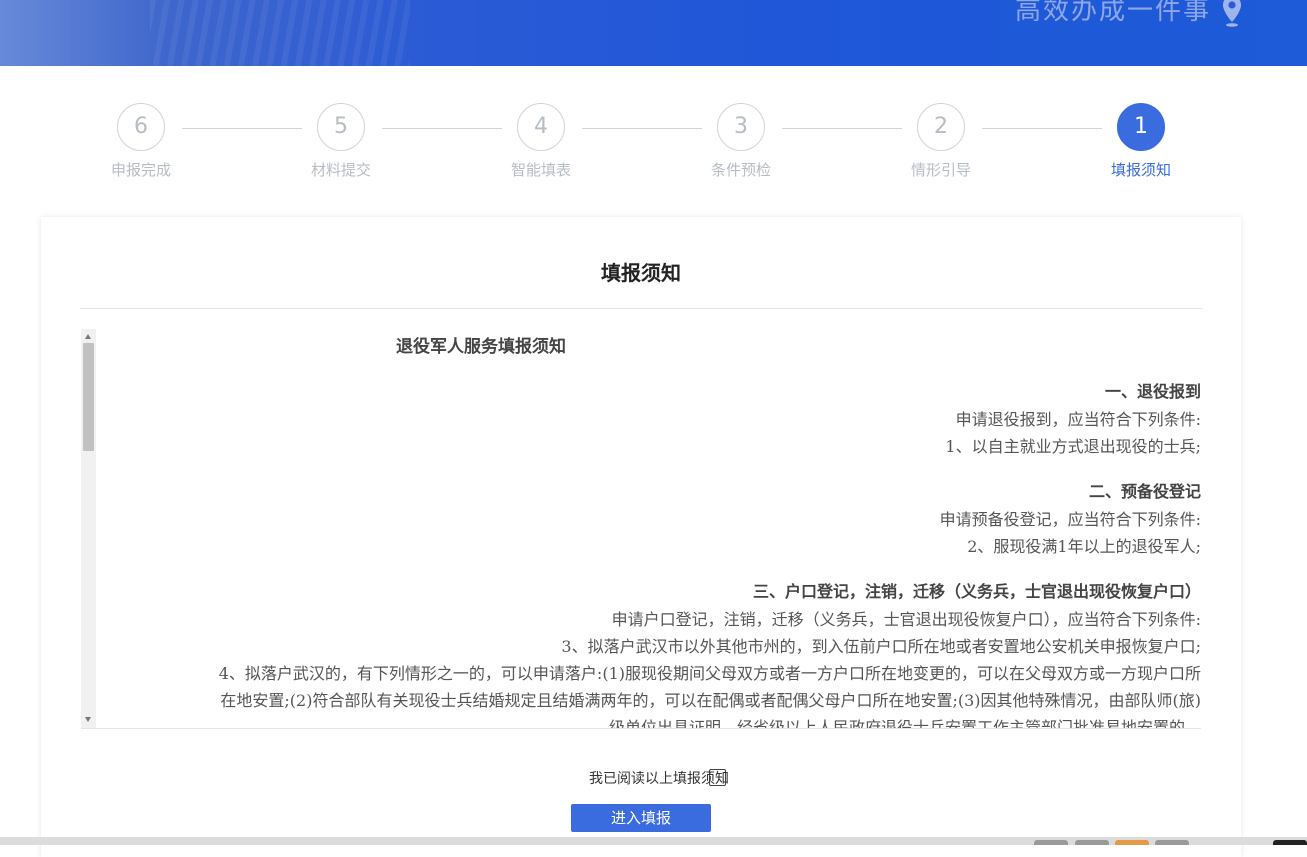 This screenshot has height=857, width=1307. I want to click on step-4: 4 智能填表, so click(541, 140).